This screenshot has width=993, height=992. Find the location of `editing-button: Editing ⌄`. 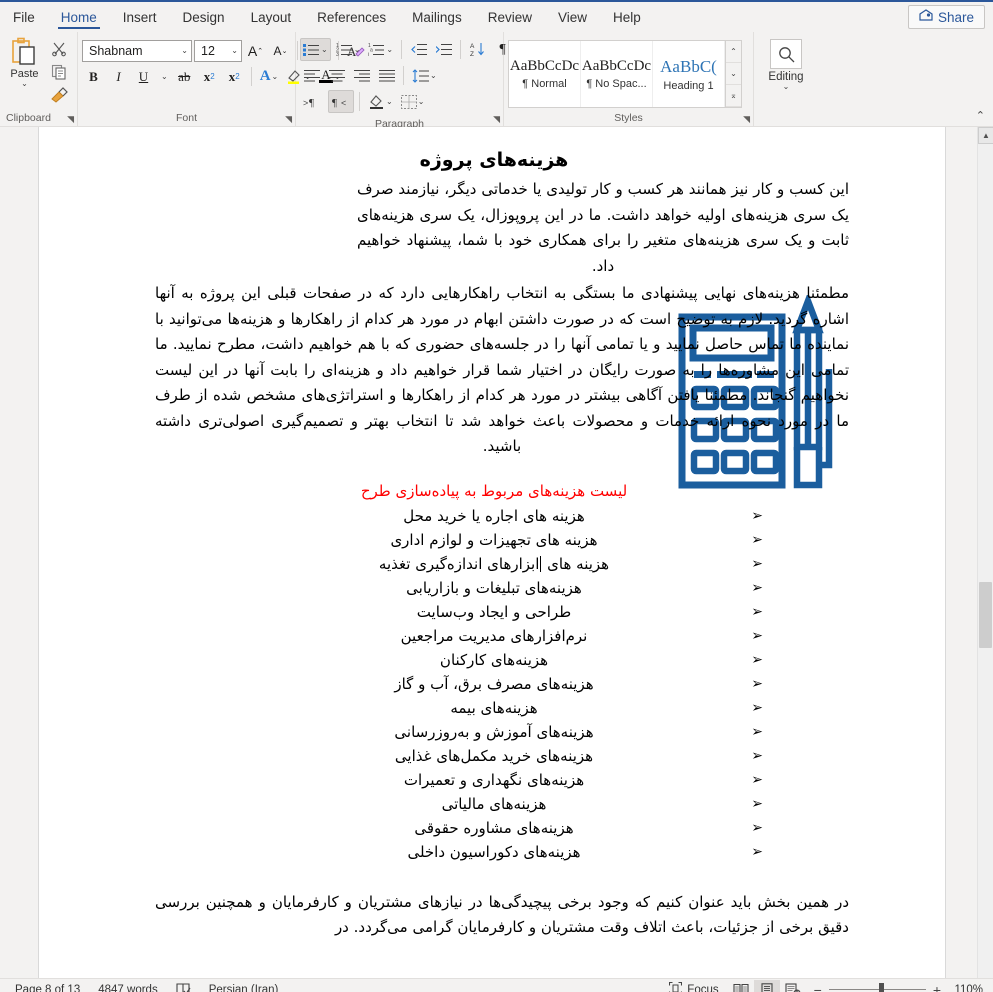

editing-button: Editing ⌄ is located at coordinates (786, 63).